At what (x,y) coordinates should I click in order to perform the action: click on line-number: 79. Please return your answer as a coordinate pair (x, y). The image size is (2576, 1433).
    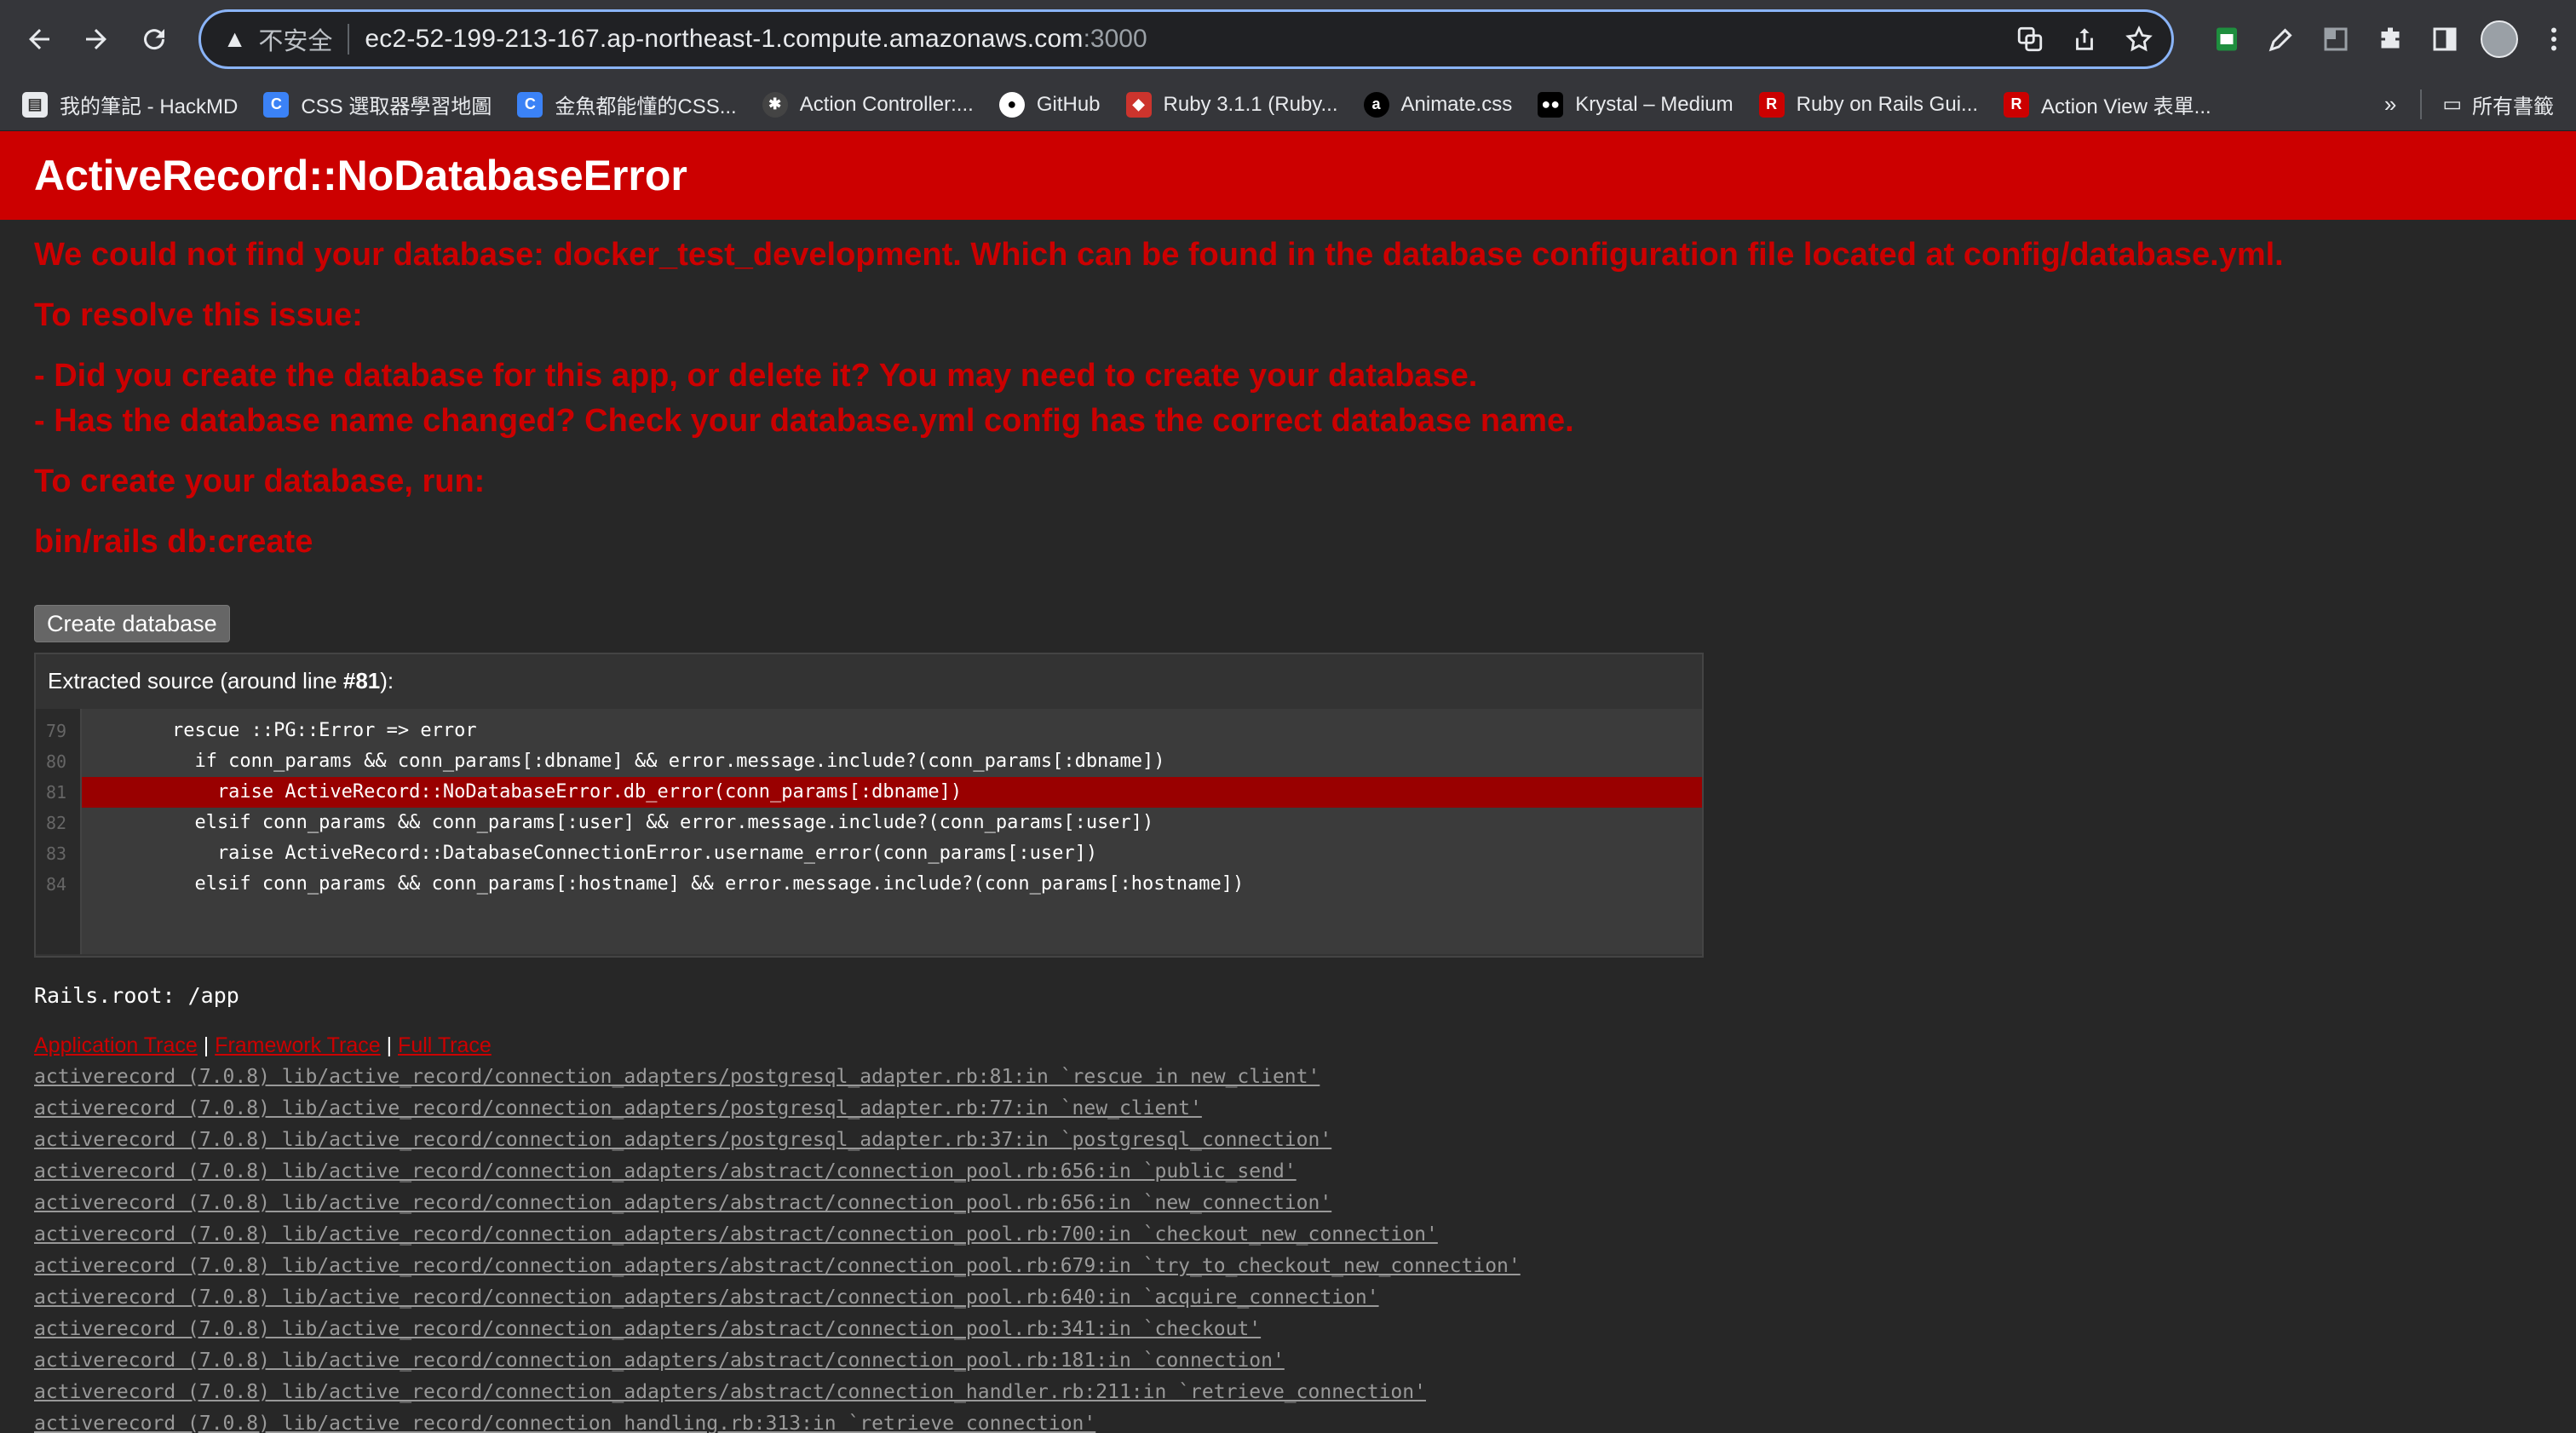
    Looking at the image, I should click on (57, 731).